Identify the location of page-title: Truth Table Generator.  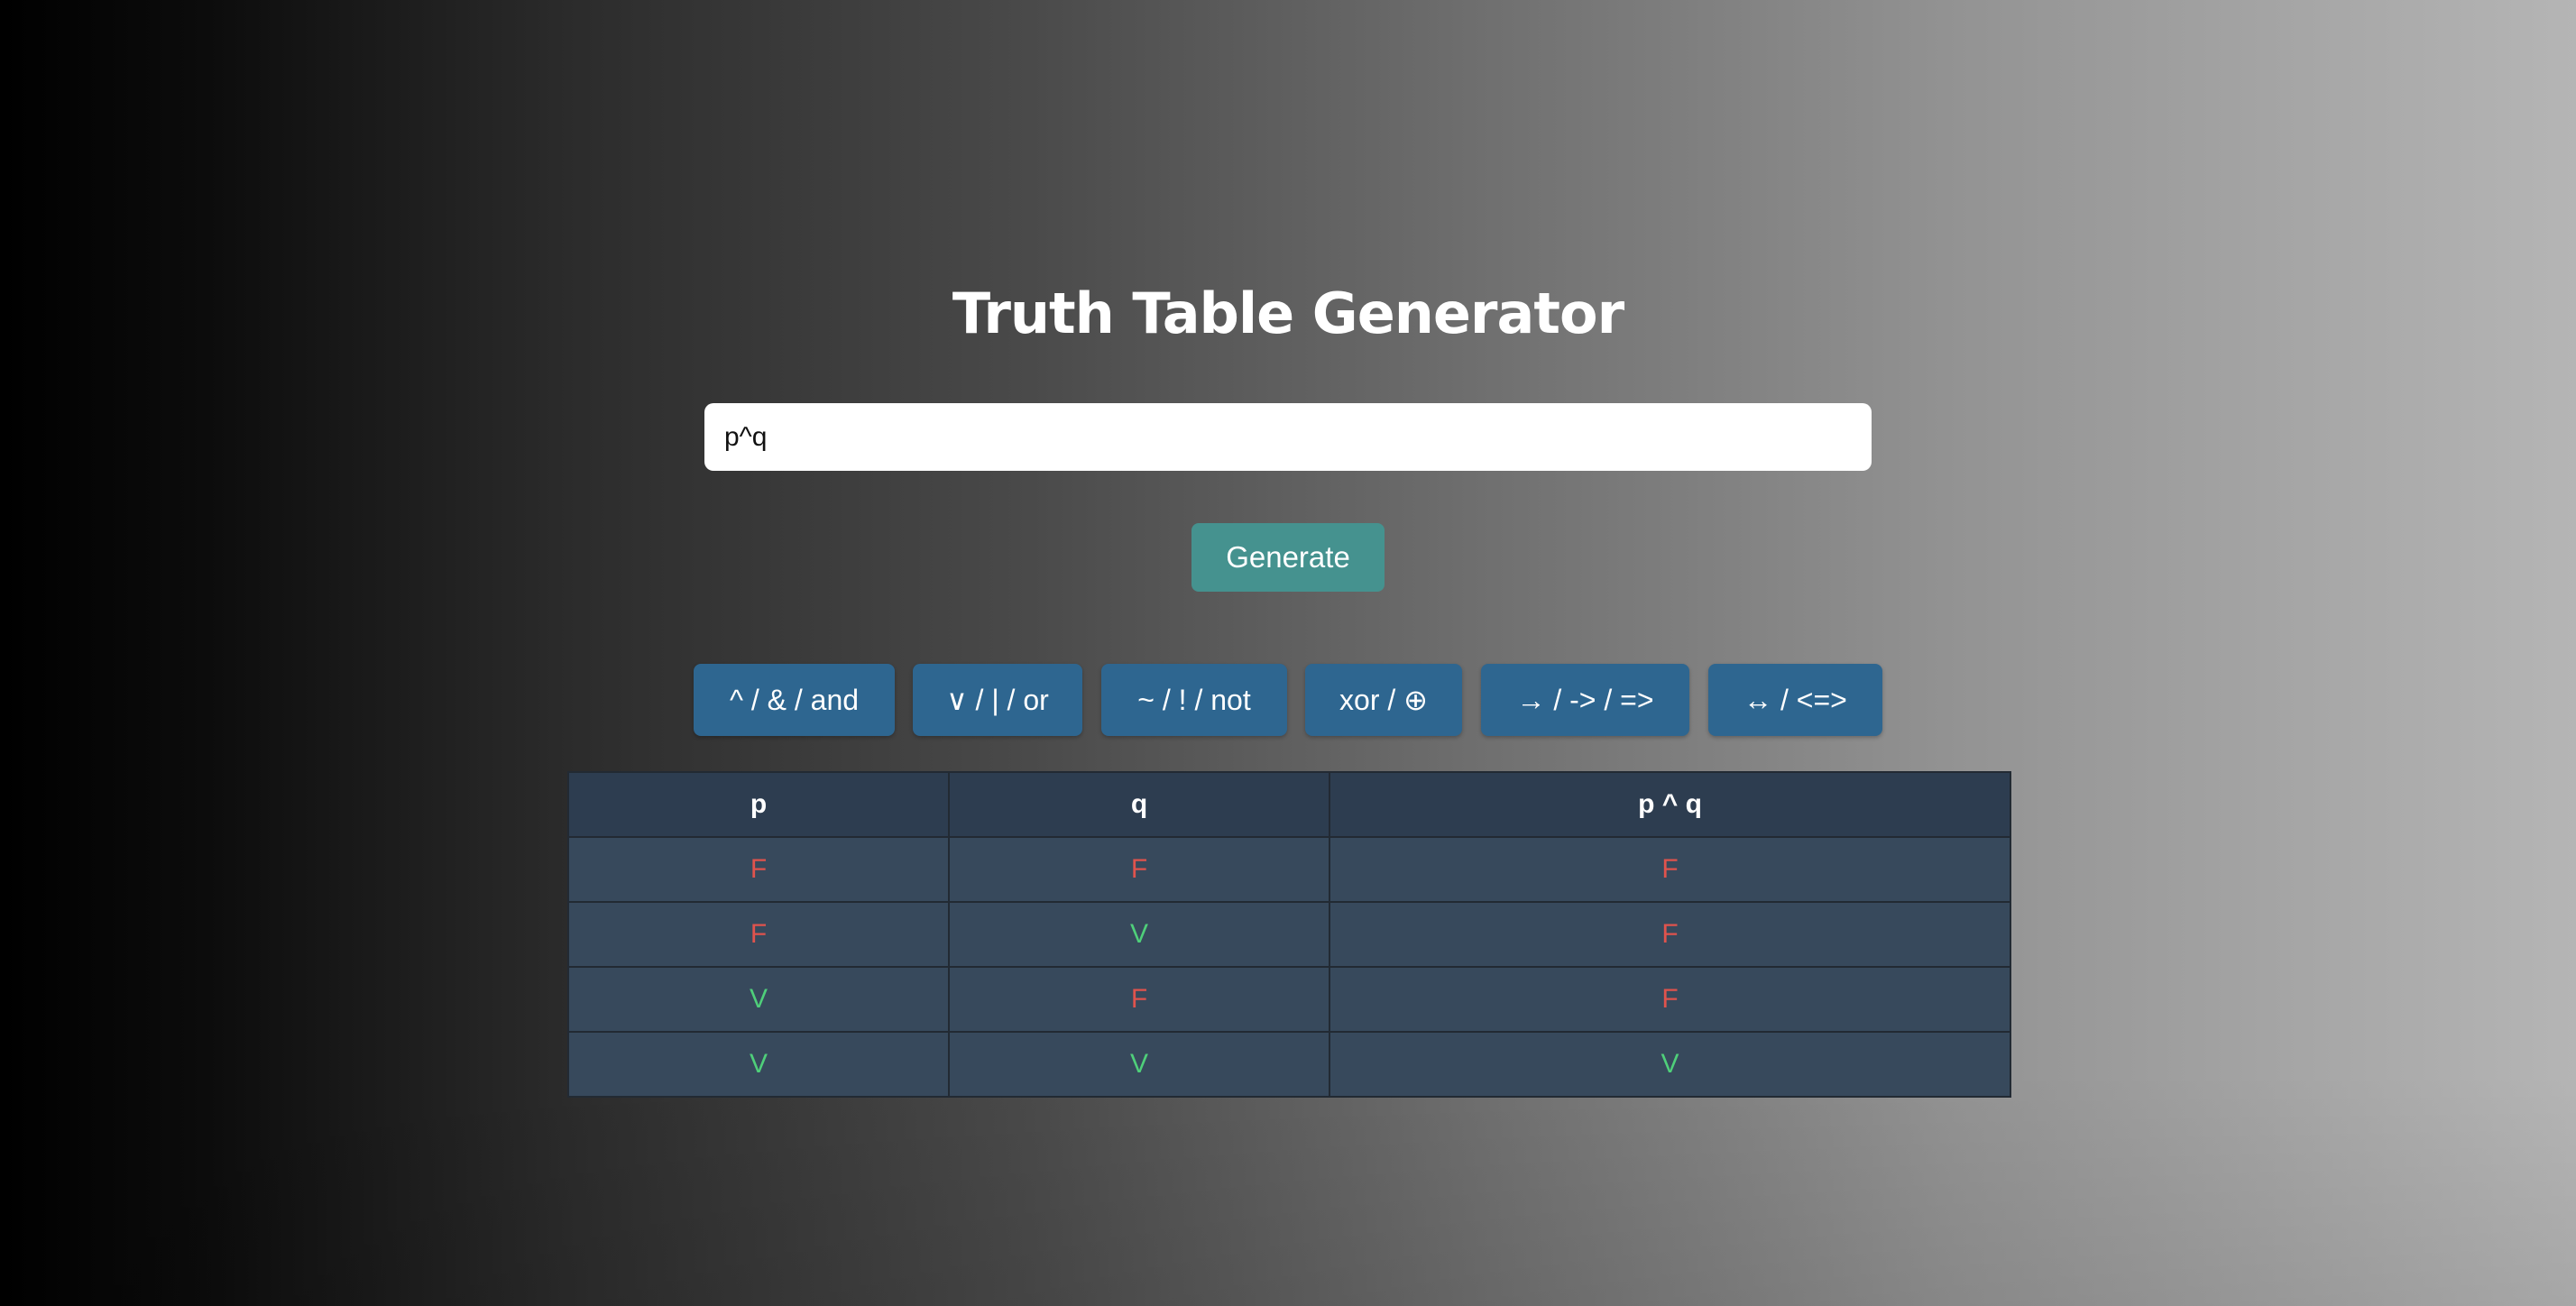
(1288, 313).